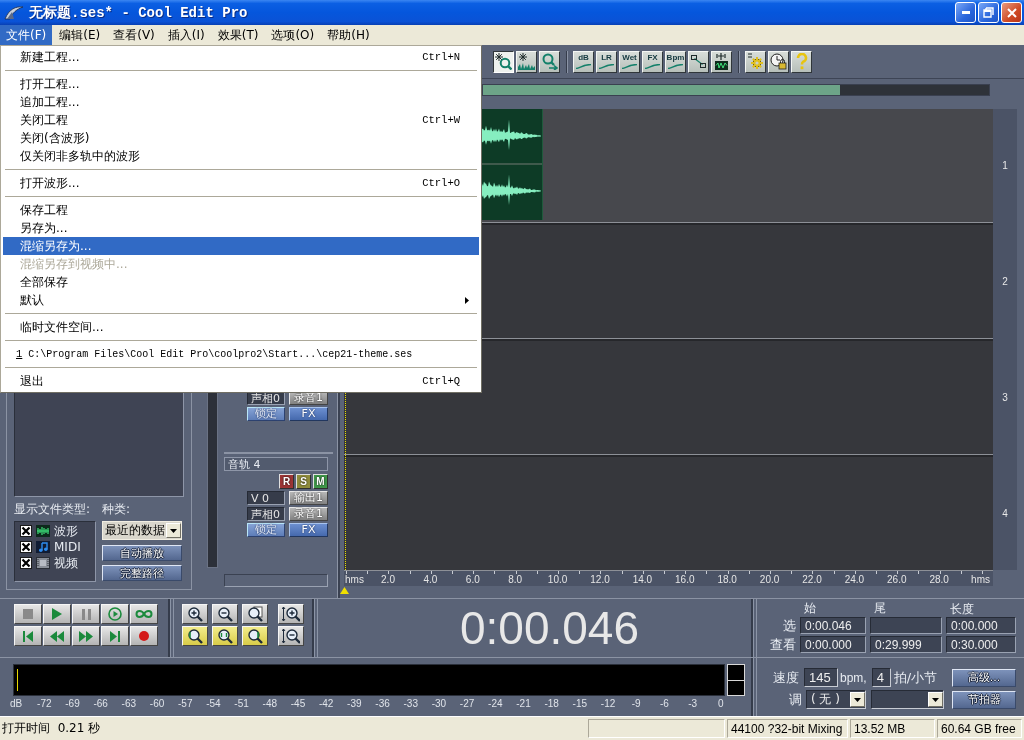  What do you see at coordinates (86, 614) in the screenshot?
I see `pause-button` at bounding box center [86, 614].